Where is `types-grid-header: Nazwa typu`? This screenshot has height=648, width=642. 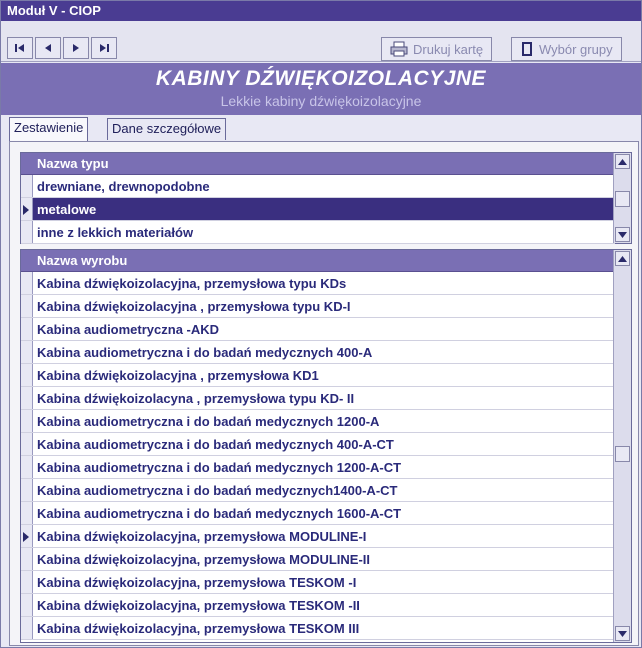
types-grid-header: Nazwa typu is located at coordinates (318, 164).